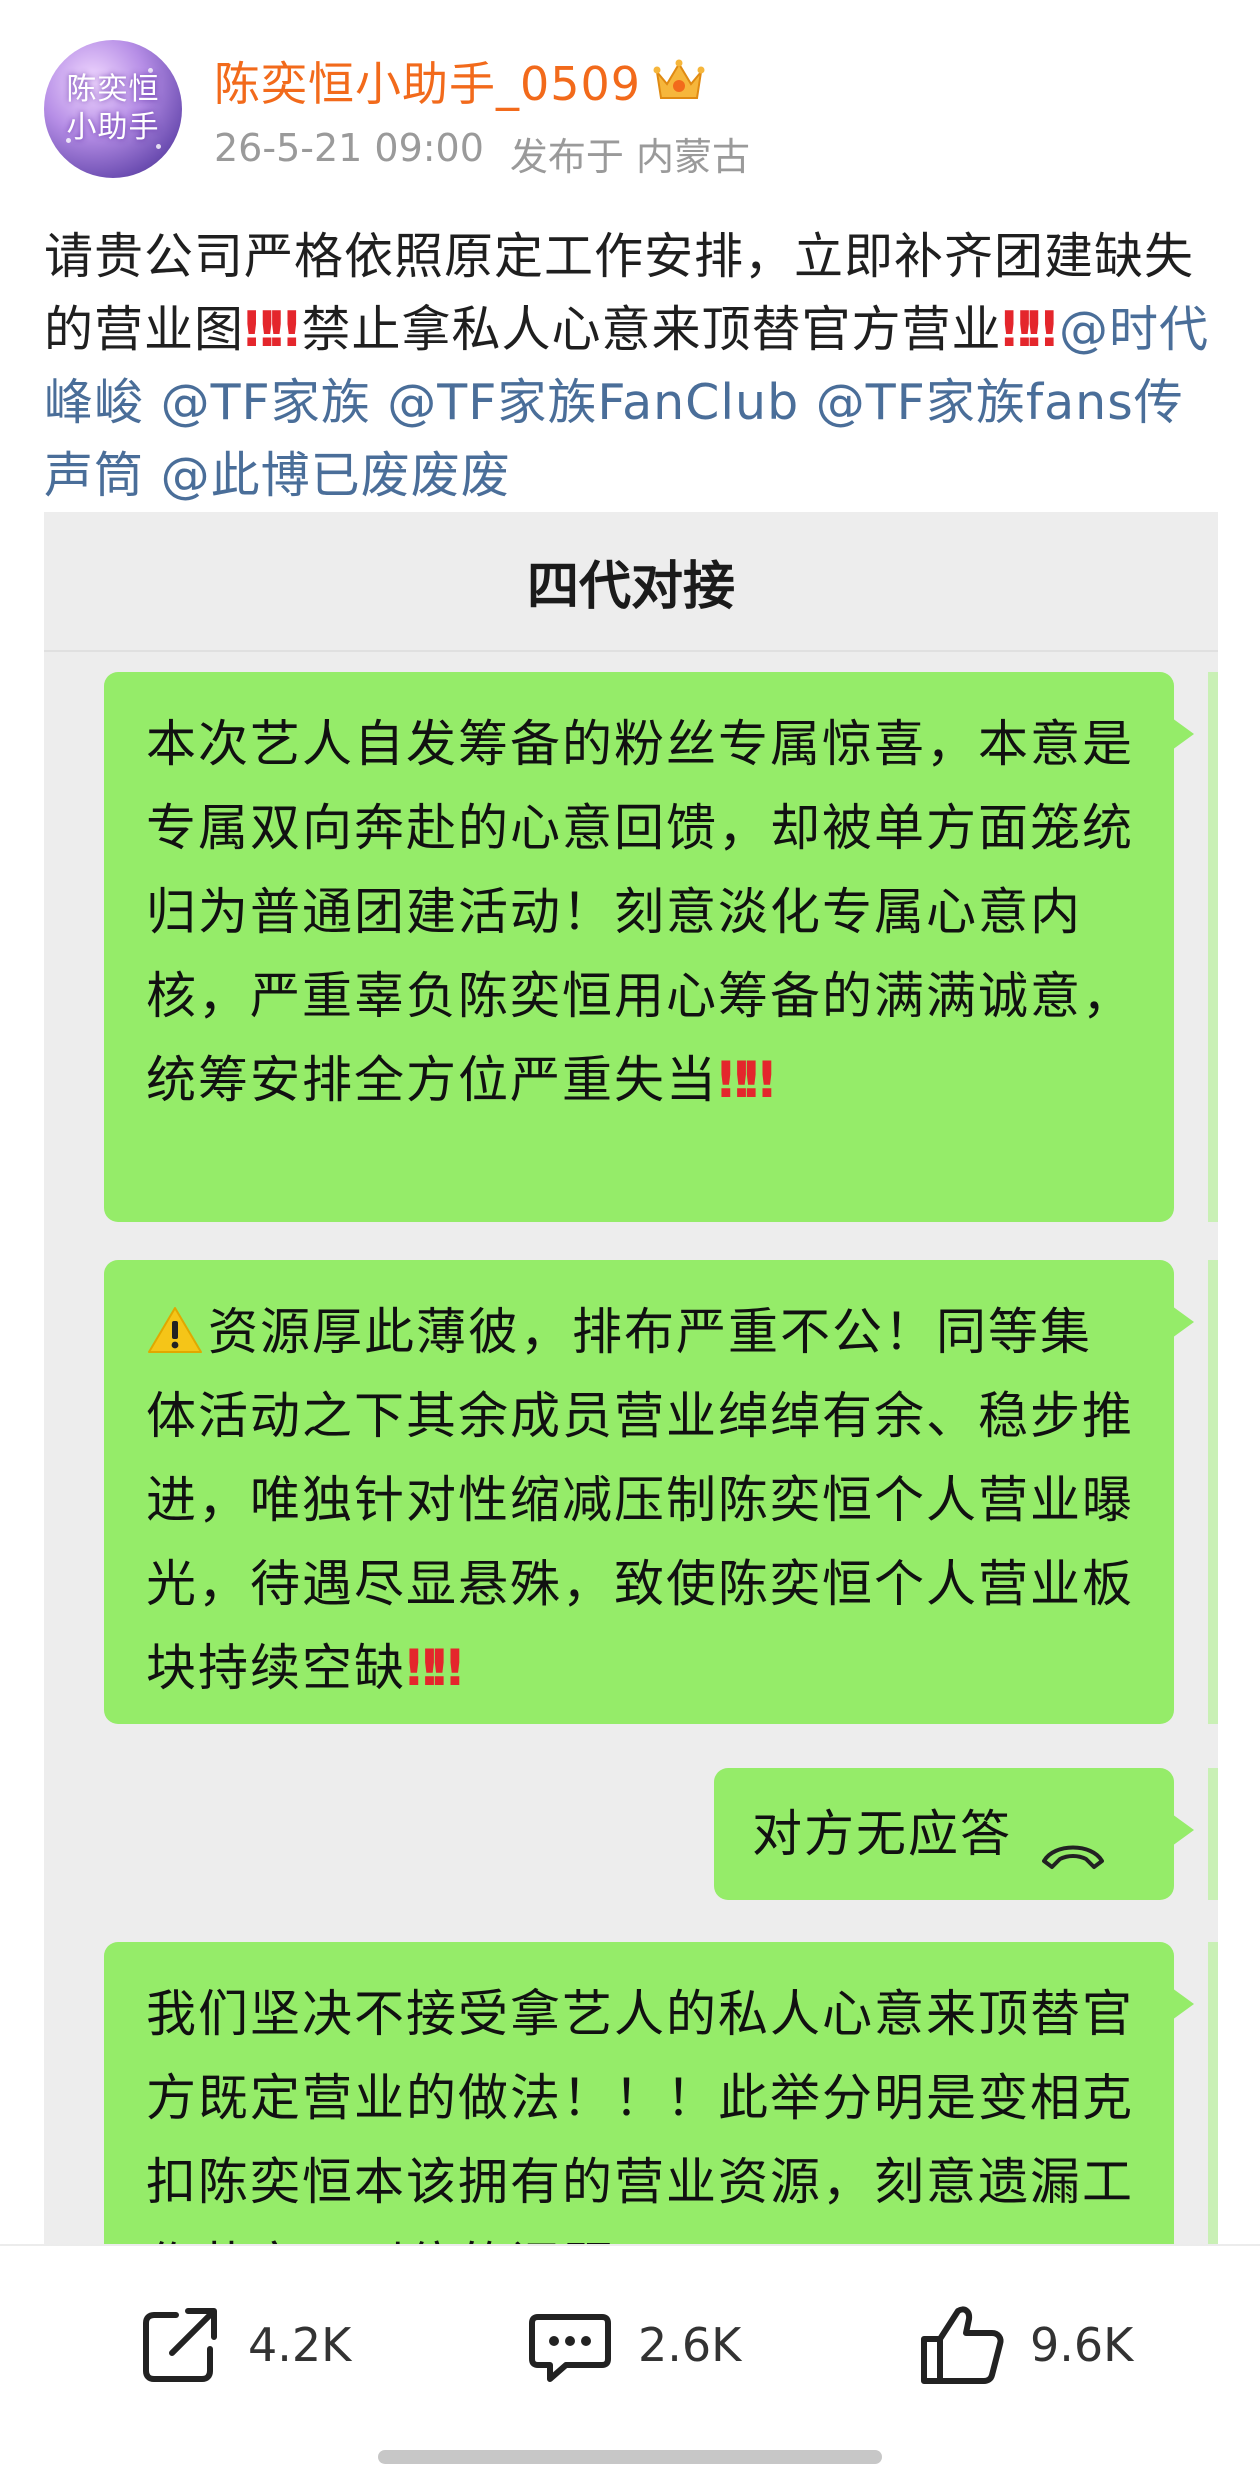  What do you see at coordinates (113, 89) in the screenshot?
I see `avatar-text-line1: 陈奕恒` at bounding box center [113, 89].